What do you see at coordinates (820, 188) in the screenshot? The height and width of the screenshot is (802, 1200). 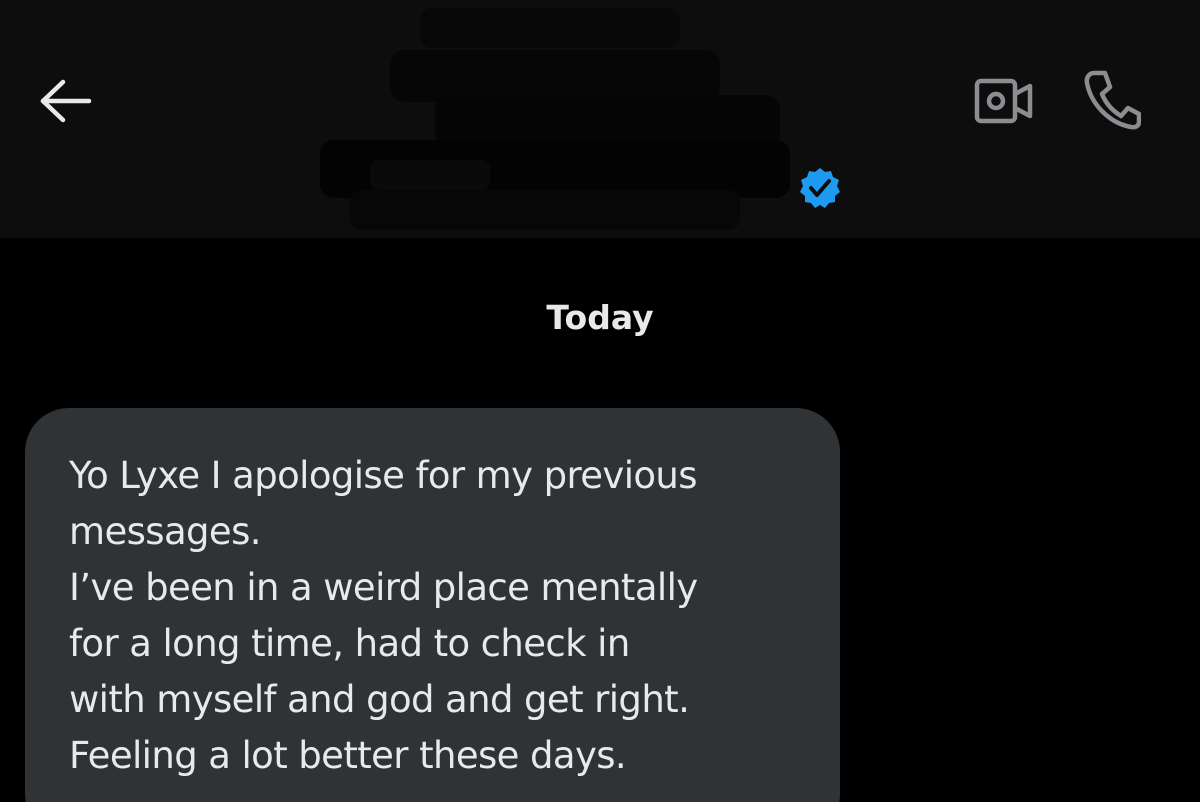 I see `verified-badge-icon` at bounding box center [820, 188].